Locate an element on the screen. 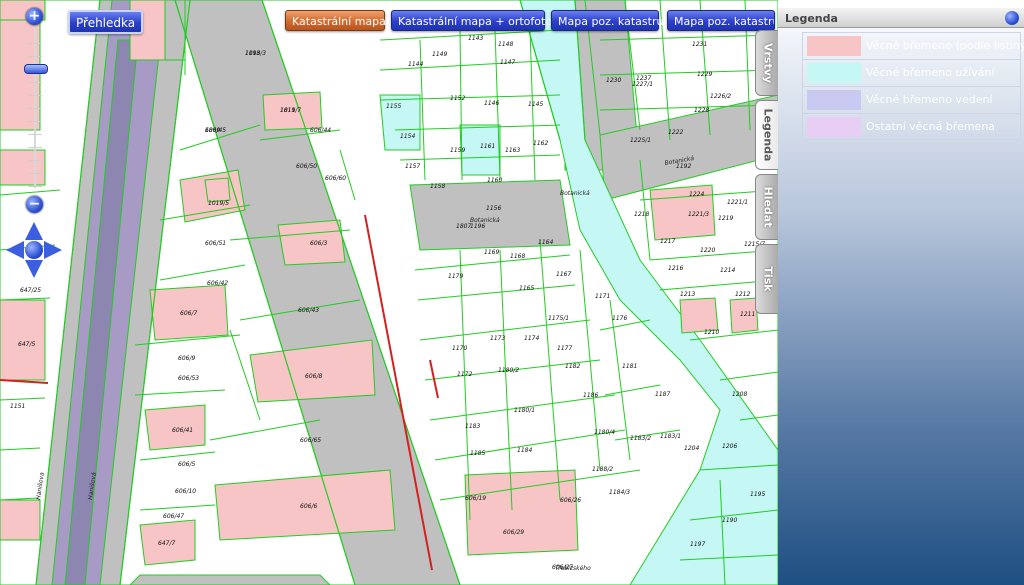 This screenshot has height=585, width=1024. parcel-number: 1143 is located at coordinates (475, 38).